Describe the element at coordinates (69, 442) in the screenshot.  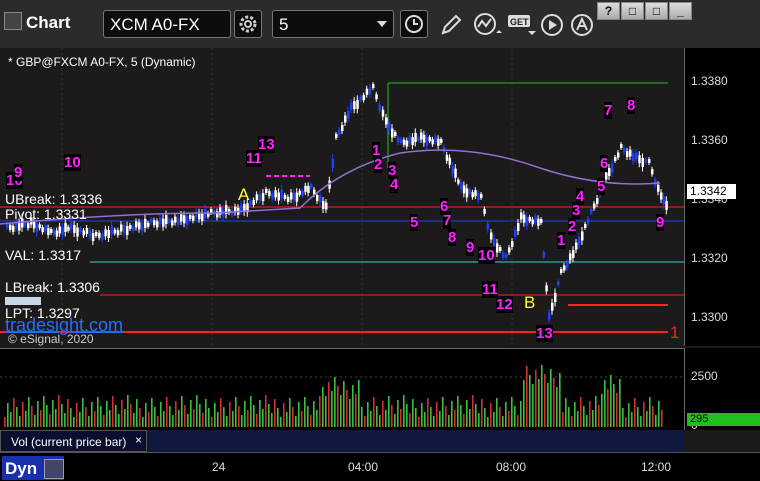
I see `volume-study-label: Vol (current price bar)` at that location.